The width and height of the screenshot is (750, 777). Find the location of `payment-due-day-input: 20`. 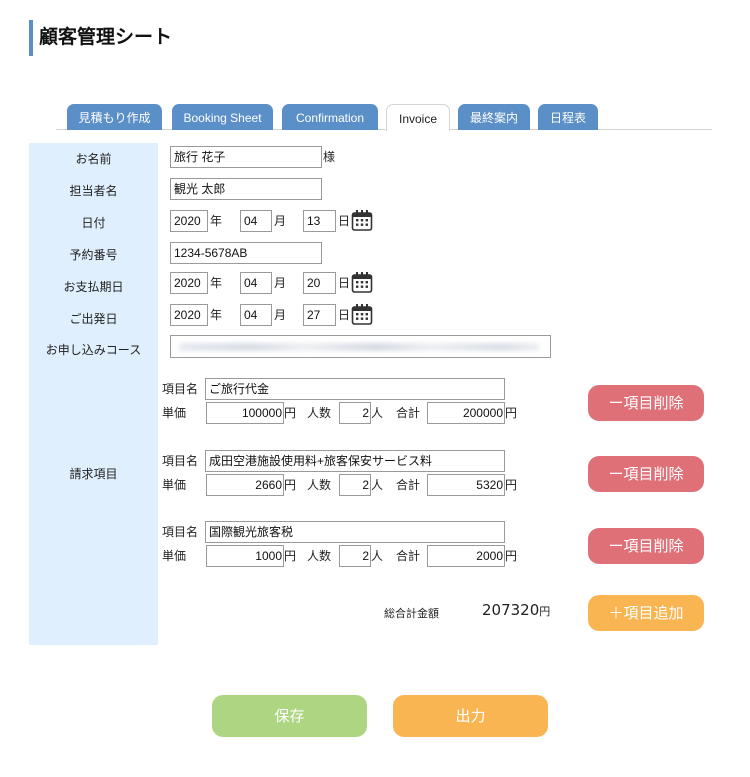

payment-due-day-input: 20 is located at coordinates (319, 283).